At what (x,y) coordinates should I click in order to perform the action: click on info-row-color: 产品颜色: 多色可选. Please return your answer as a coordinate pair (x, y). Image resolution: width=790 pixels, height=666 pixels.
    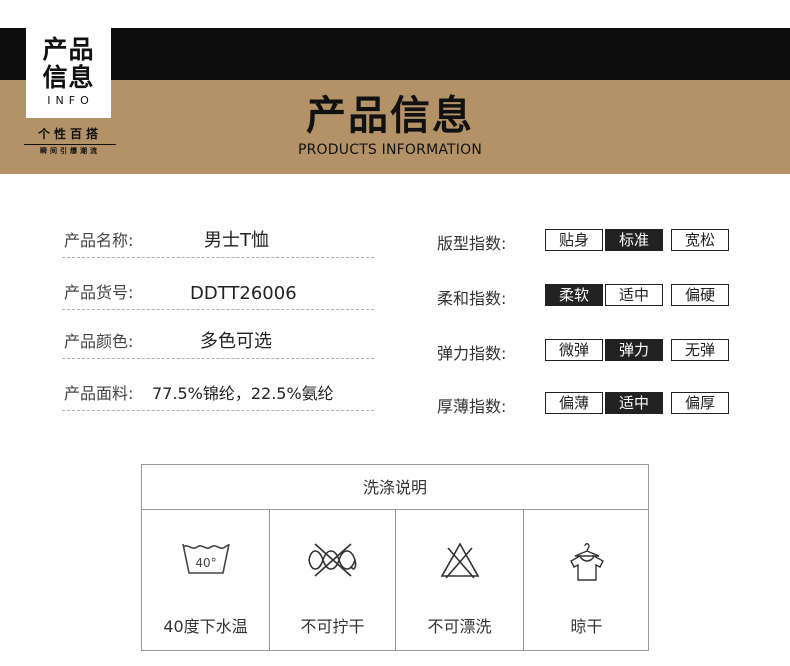
    Looking at the image, I should click on (218, 344).